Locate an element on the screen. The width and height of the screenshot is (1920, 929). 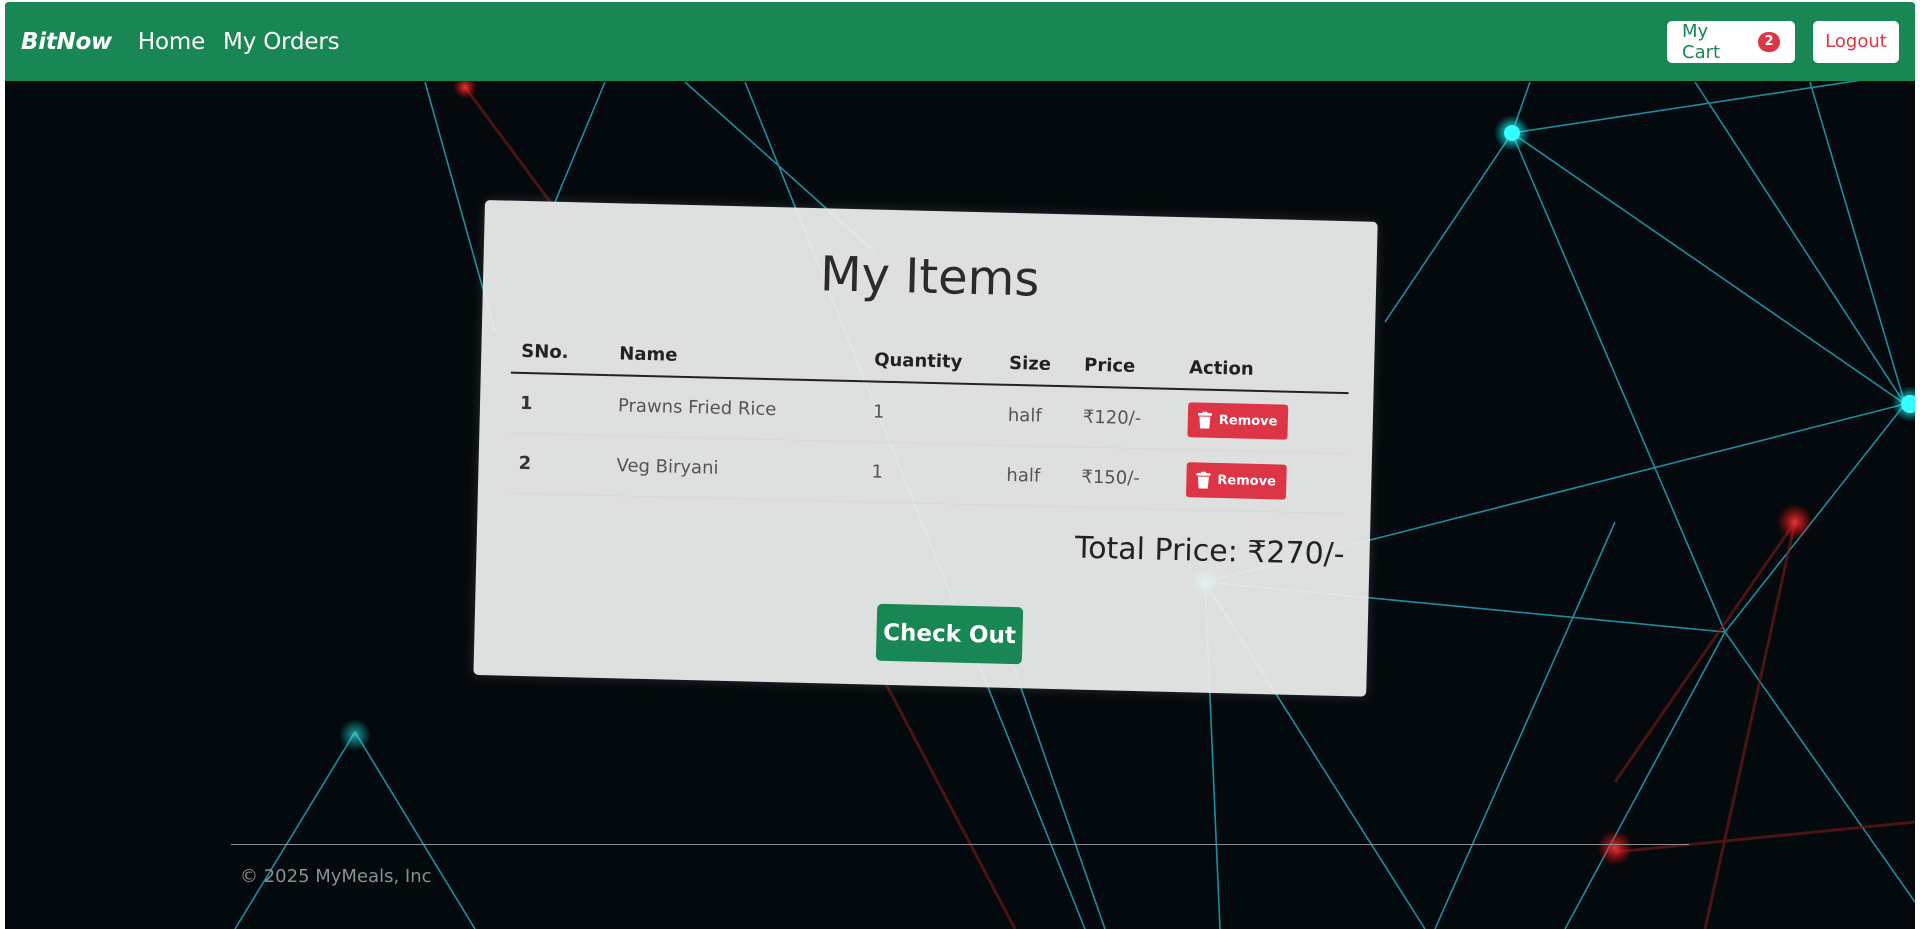
brand-logo: BitNow is located at coordinates (66, 42).